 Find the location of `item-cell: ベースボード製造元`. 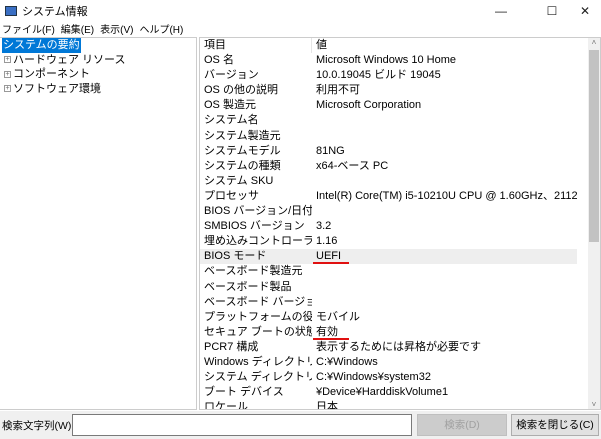

item-cell: ベースボード製造元 is located at coordinates (253, 271).